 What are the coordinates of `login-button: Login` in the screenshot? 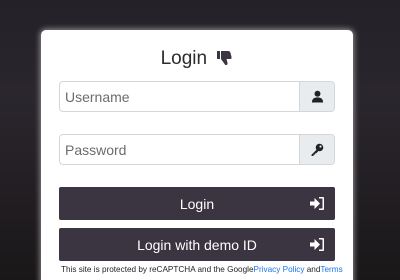 It's located at (197, 203).